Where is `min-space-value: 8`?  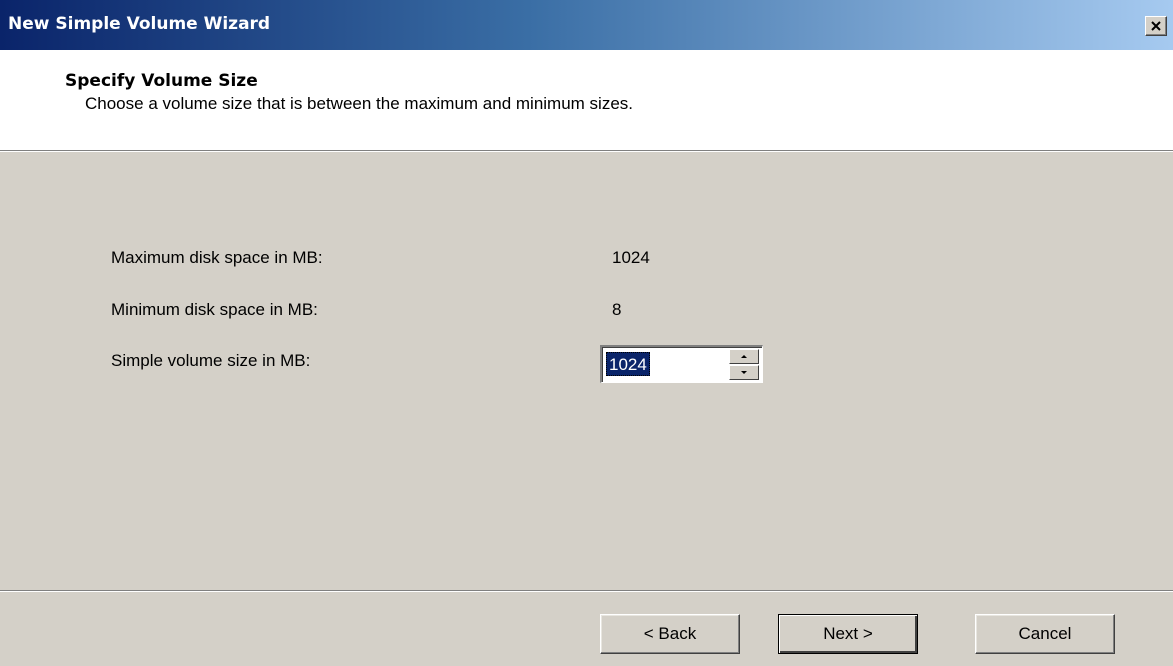
min-space-value: 8 is located at coordinates (617, 309).